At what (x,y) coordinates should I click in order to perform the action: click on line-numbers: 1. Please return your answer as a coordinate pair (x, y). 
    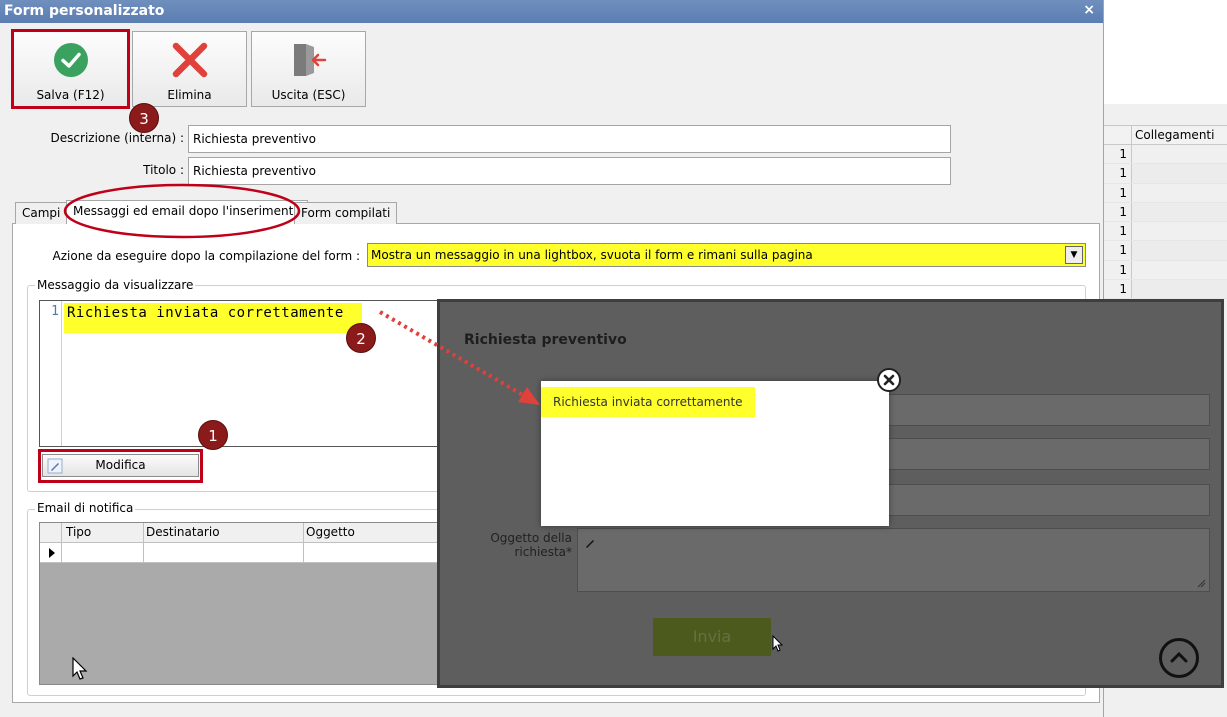
    Looking at the image, I should click on (51, 373).